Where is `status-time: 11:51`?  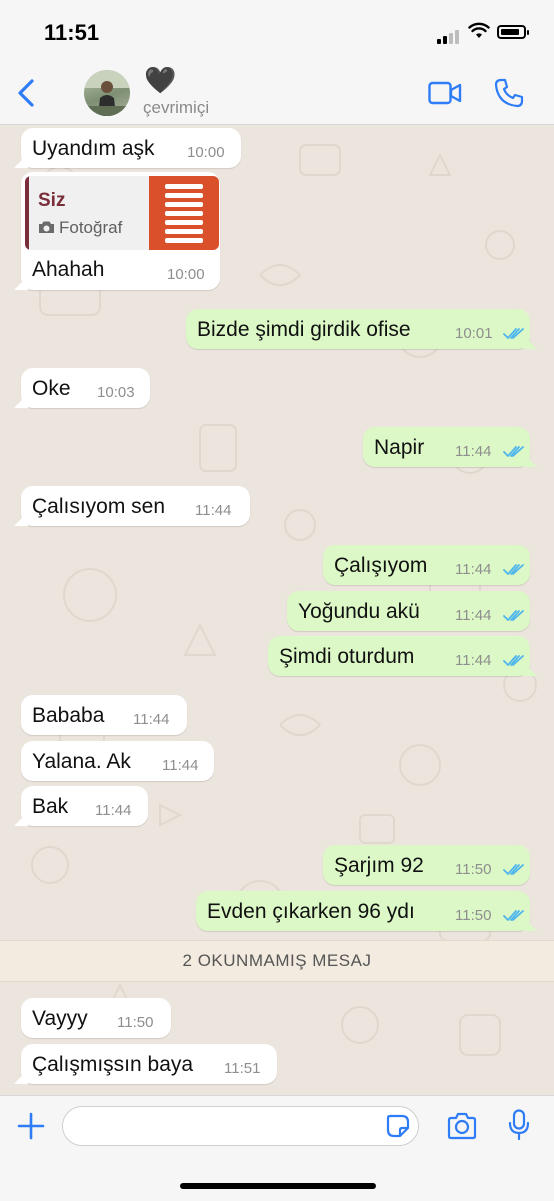
status-time: 11:51 is located at coordinates (72, 32).